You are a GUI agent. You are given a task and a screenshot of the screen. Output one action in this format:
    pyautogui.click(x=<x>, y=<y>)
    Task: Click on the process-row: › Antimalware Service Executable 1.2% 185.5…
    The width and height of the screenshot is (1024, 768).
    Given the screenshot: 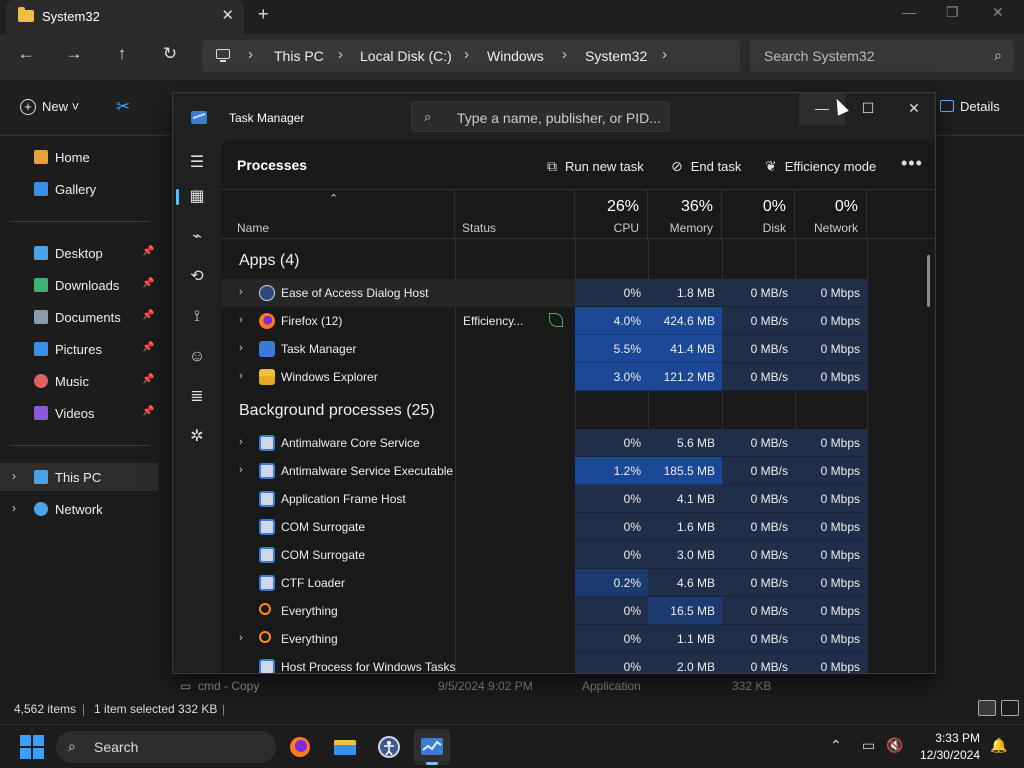 What is the action you would take?
    pyautogui.click(x=571, y=471)
    